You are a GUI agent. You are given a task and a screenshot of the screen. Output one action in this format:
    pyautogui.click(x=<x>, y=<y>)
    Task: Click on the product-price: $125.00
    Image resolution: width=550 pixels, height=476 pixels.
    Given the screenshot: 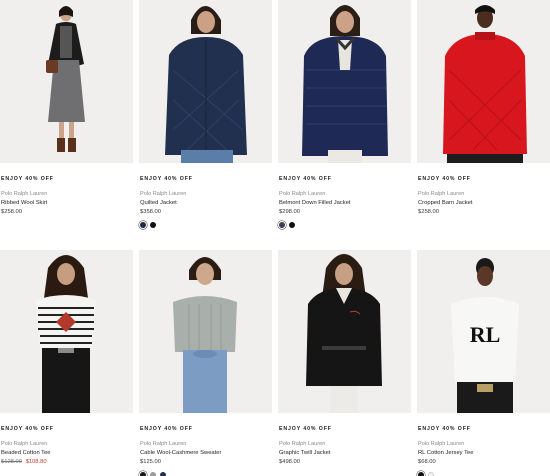 What is the action you would take?
    pyautogui.click(x=150, y=462)
    